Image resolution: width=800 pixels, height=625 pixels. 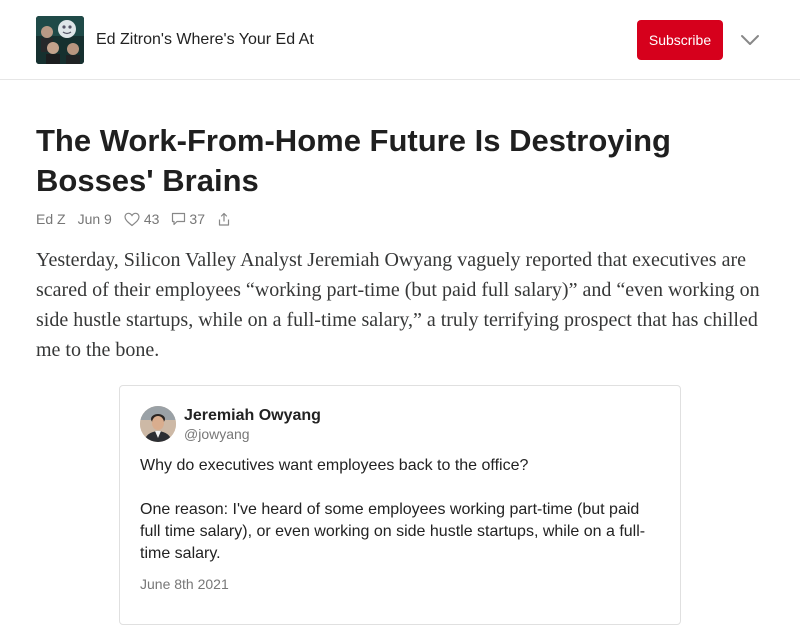 What do you see at coordinates (158, 424) in the screenshot?
I see `avatar` at bounding box center [158, 424].